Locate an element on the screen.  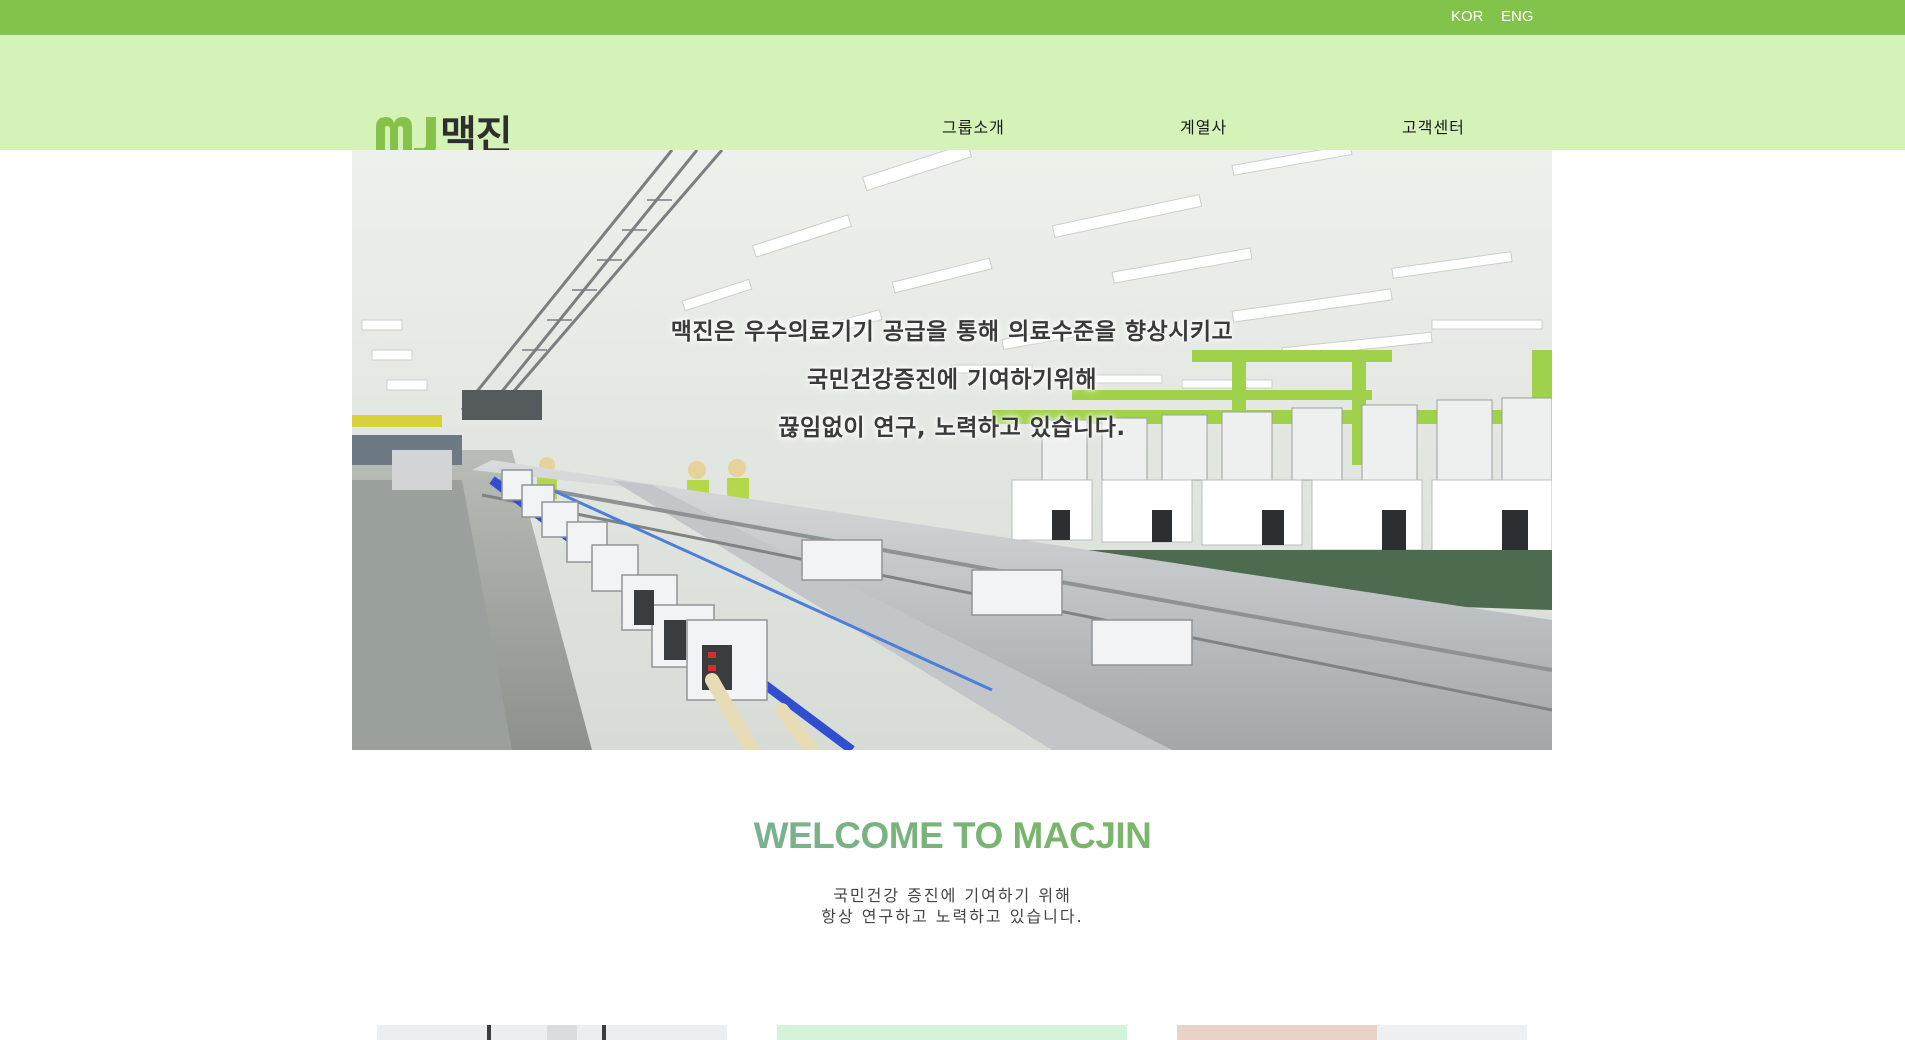
product-photo-image is located at coordinates (1352, 1032).